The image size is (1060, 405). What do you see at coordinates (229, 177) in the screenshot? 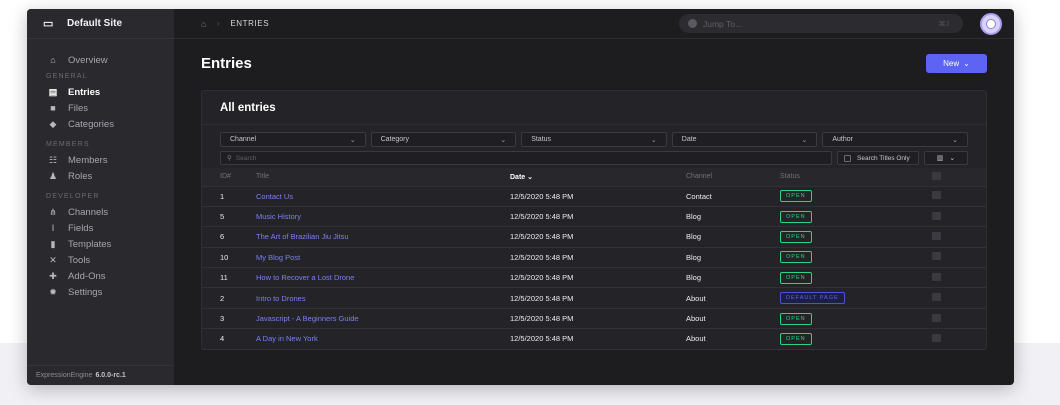
I see `column-header-id: ID#` at bounding box center [229, 177].